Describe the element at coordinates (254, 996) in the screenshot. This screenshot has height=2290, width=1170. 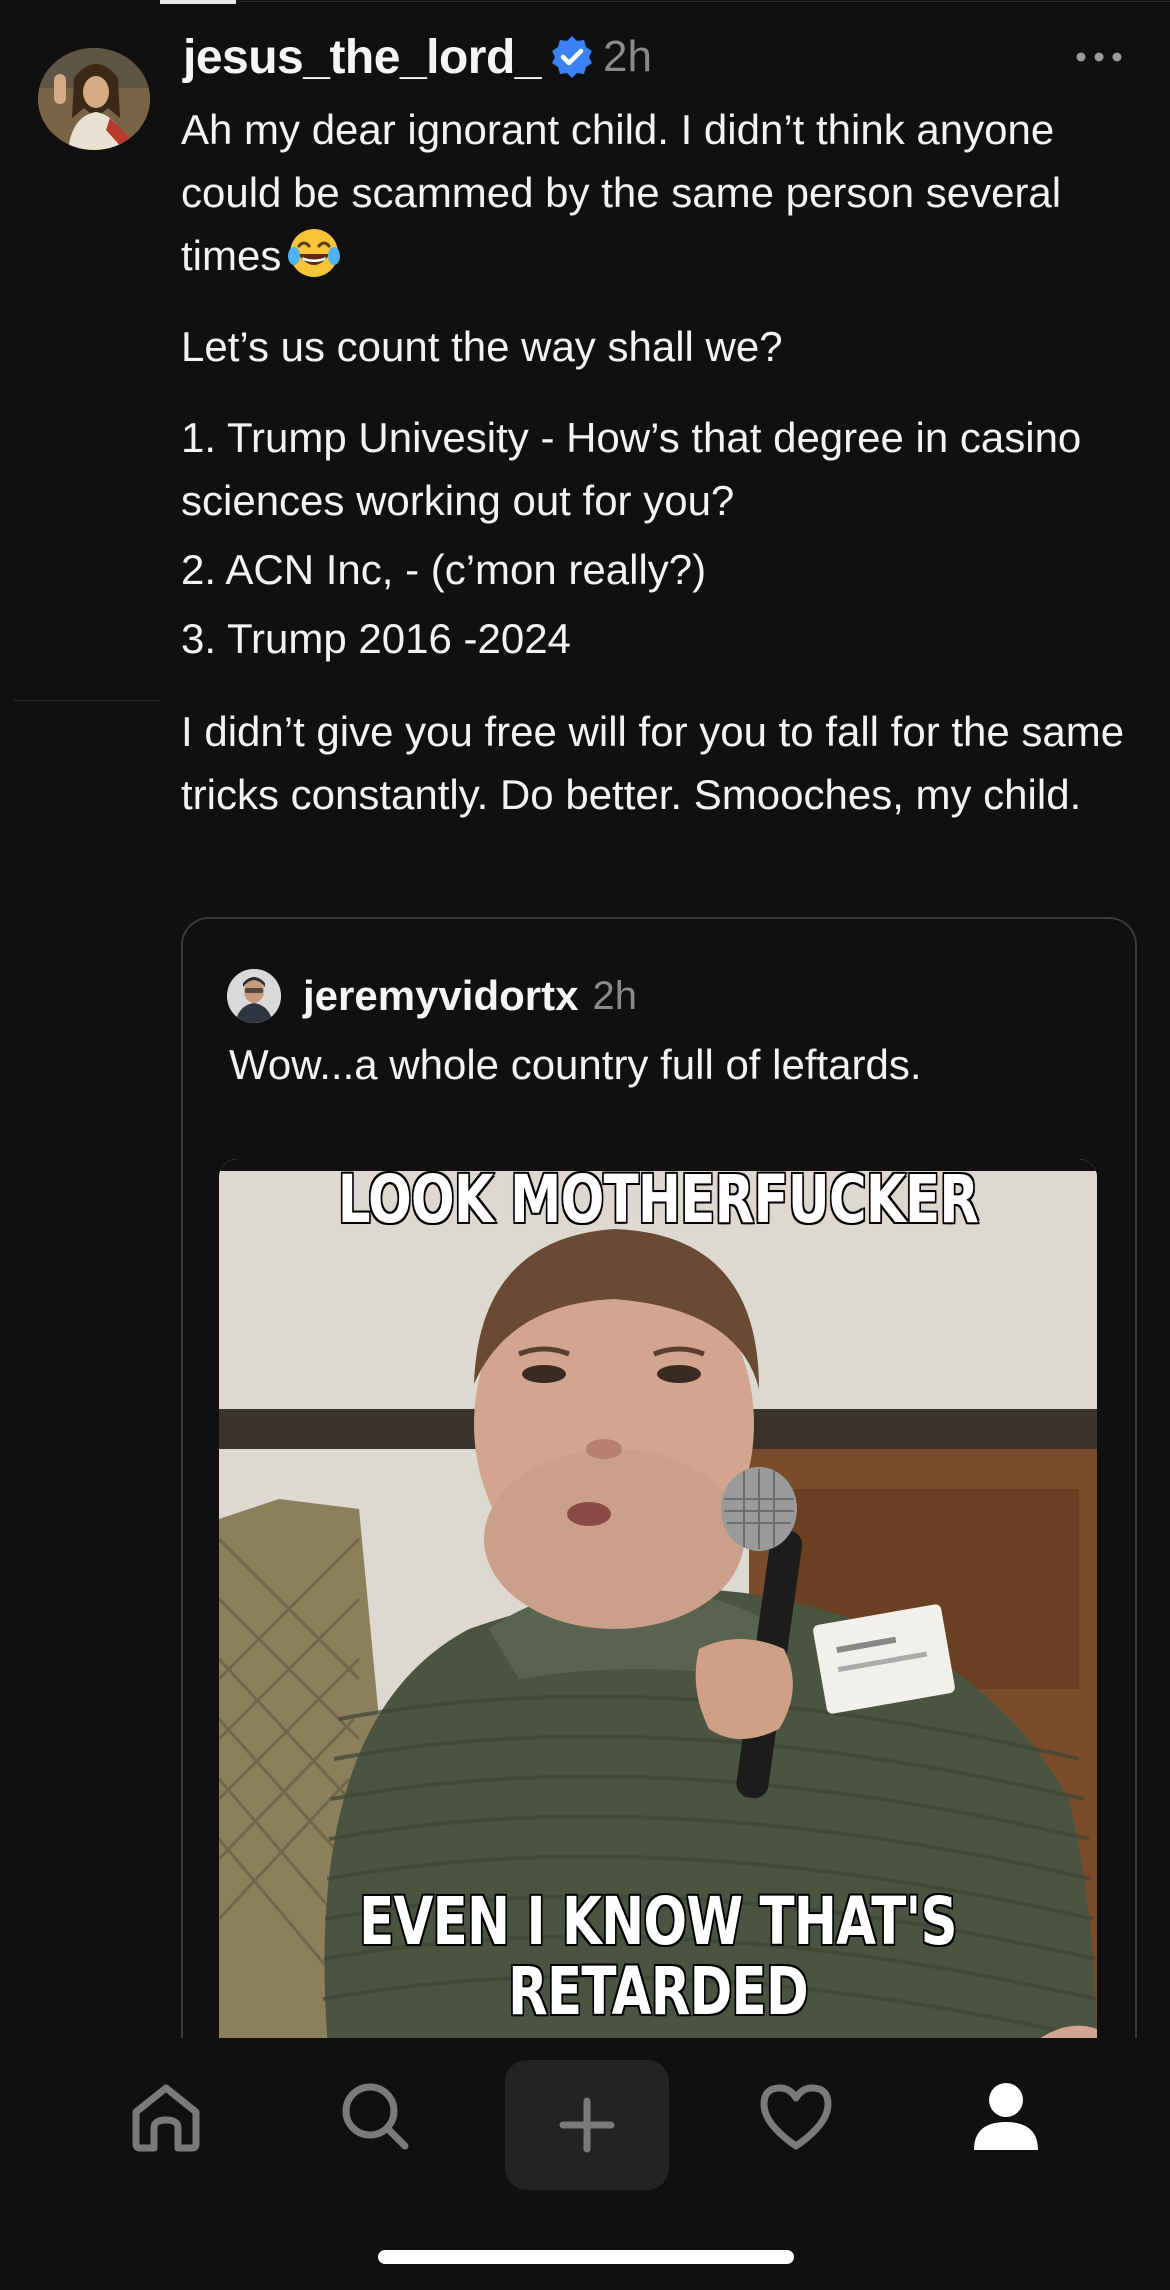
I see `quoted-author-avatar` at that location.